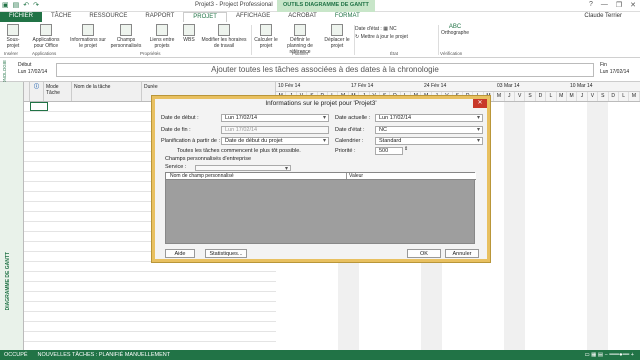  Describe the element at coordinates (349, 141) in the screenshot. I see `calendar-label: Calendrier :` at that location.